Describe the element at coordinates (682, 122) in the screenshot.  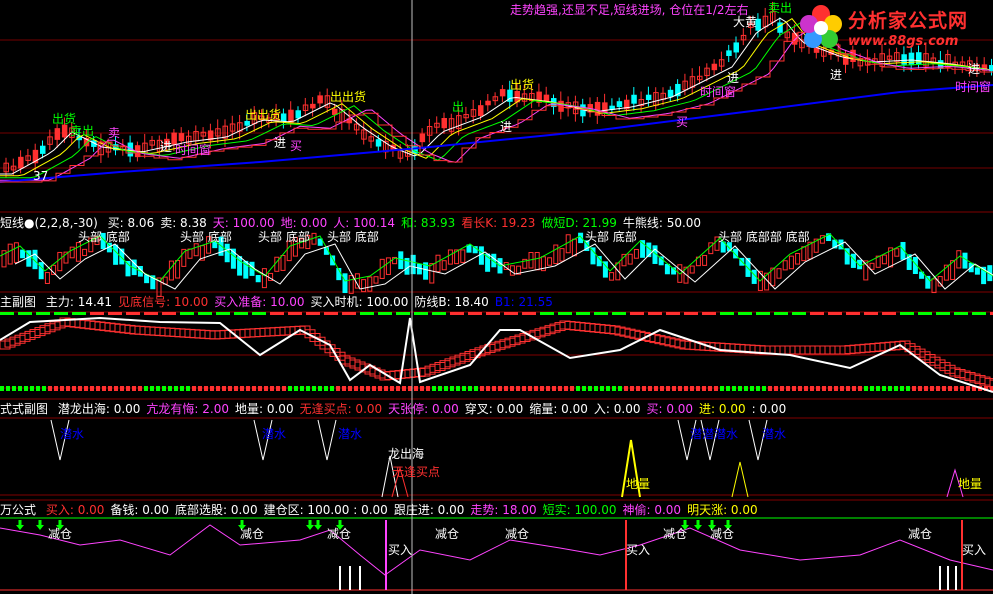
I see `price-label-17: 买` at that location.